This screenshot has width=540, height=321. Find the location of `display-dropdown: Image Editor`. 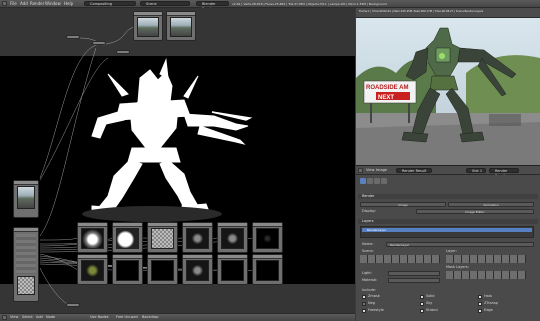

display-dropdown: Image Editor is located at coordinates (475, 211).